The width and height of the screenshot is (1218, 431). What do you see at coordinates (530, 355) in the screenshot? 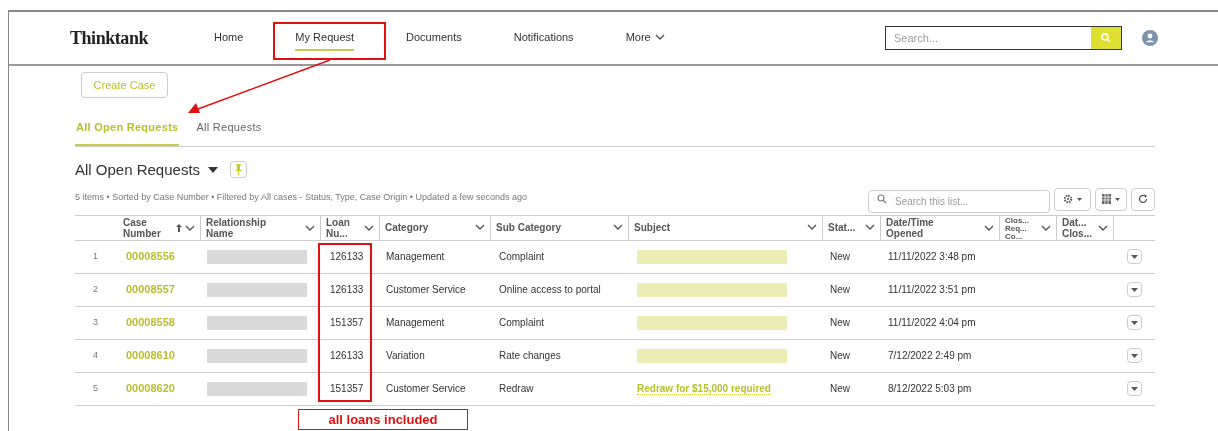
I see `table-cell: Rate changes` at bounding box center [530, 355].